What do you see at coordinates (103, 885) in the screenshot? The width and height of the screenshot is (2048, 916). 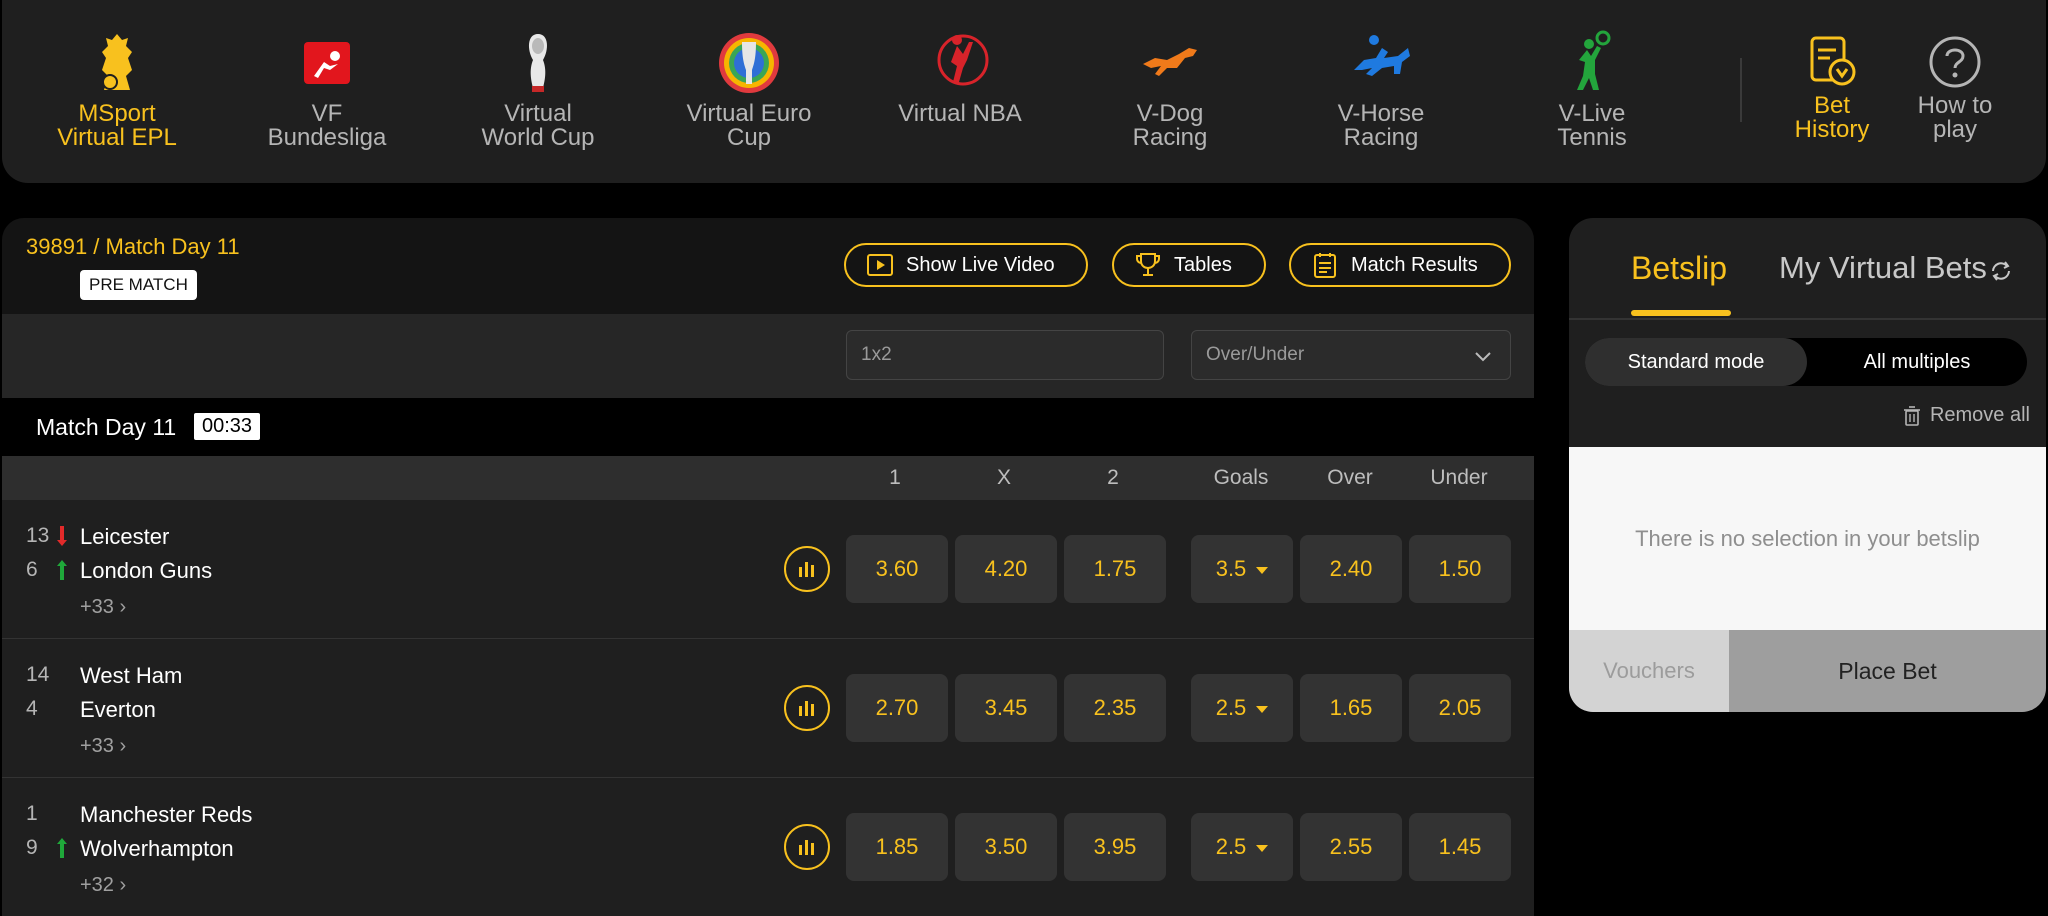 I see `more-markets-link: +32 ›` at bounding box center [103, 885].